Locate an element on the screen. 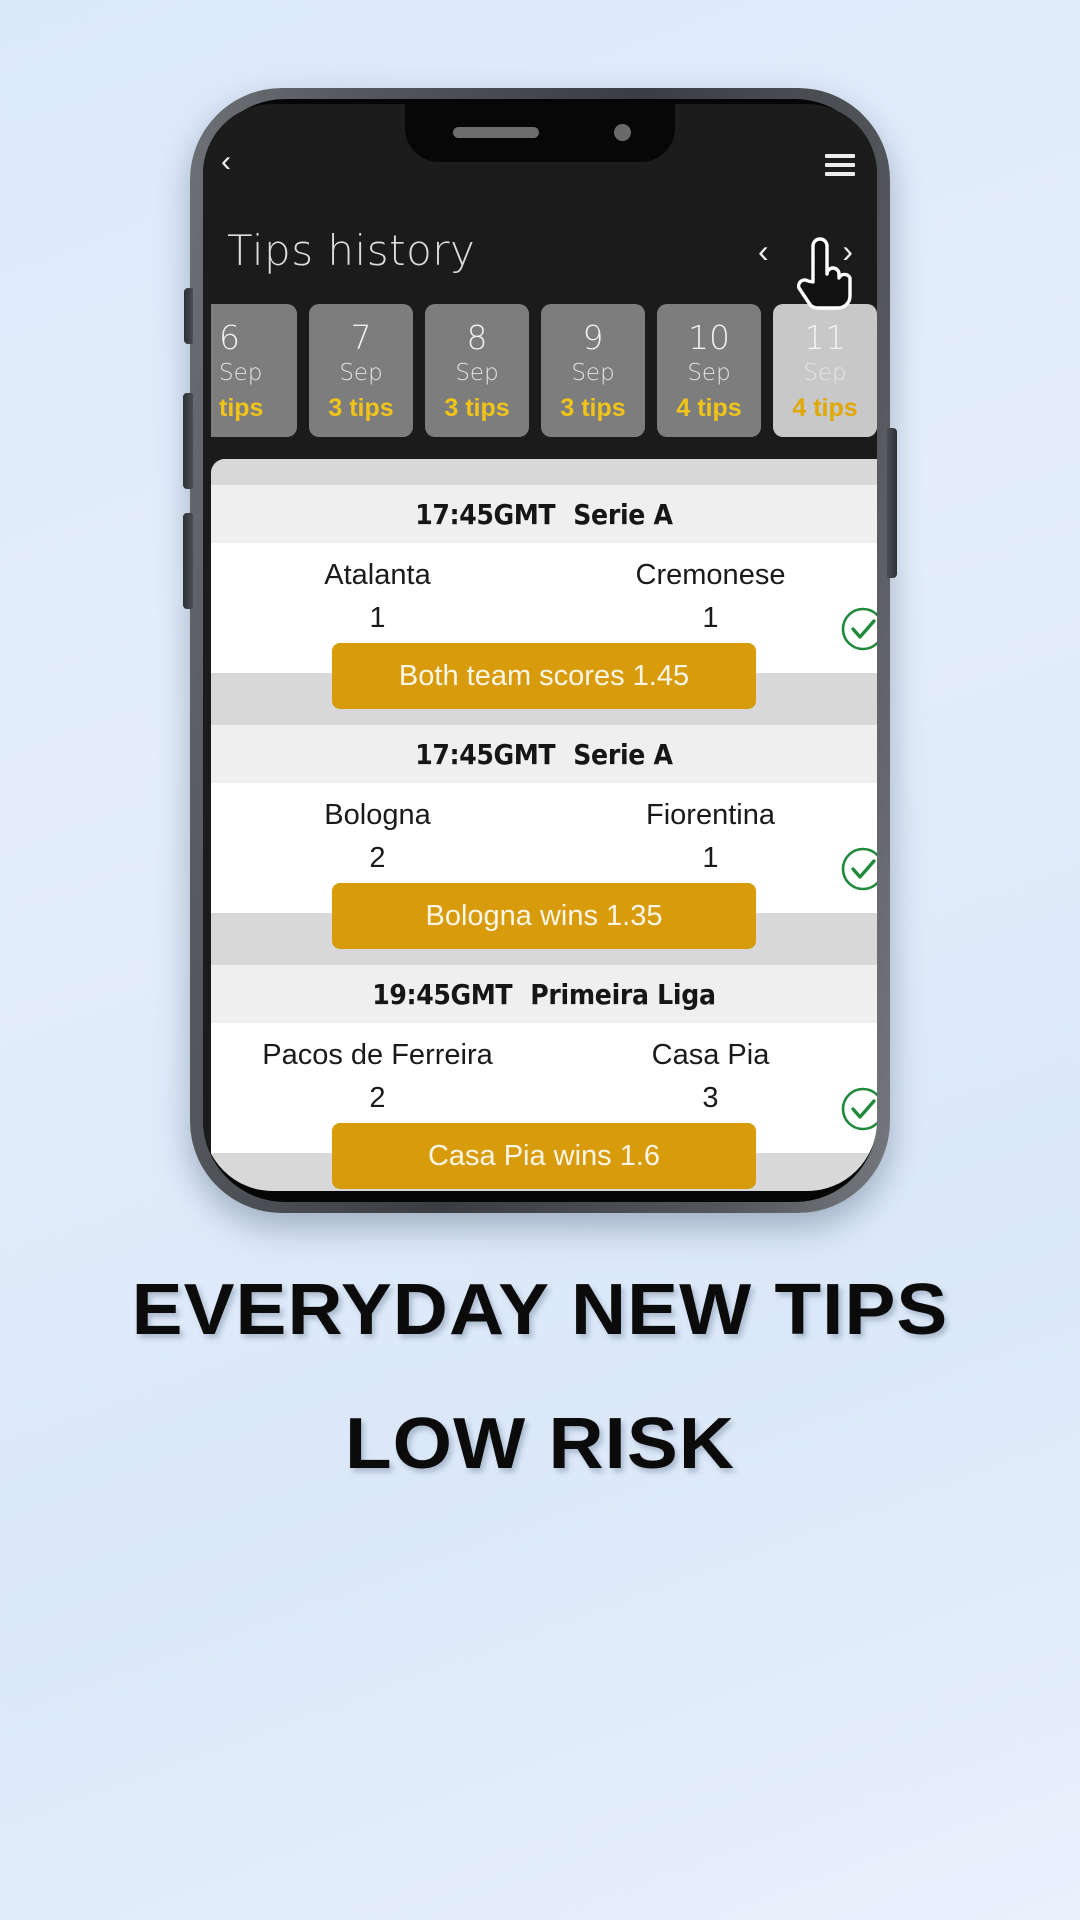  promo-line-2: LOW RISK is located at coordinates (540, 1444).